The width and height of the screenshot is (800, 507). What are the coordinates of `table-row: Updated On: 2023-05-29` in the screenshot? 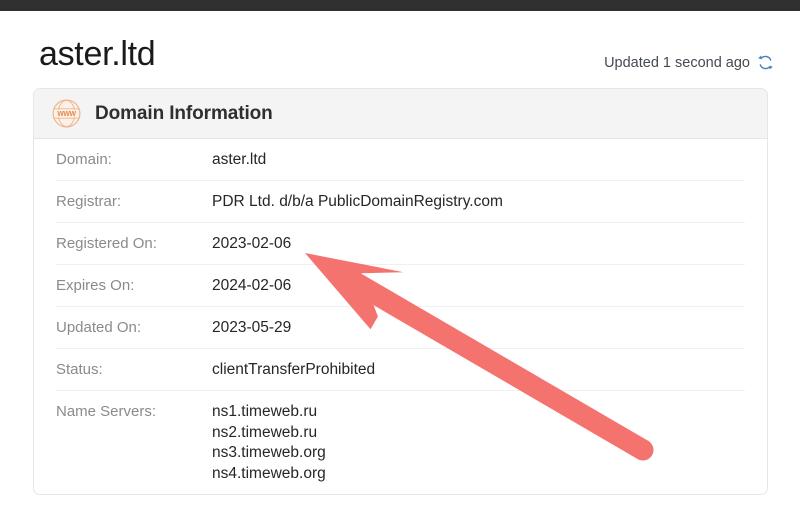 It's located at (400, 328).